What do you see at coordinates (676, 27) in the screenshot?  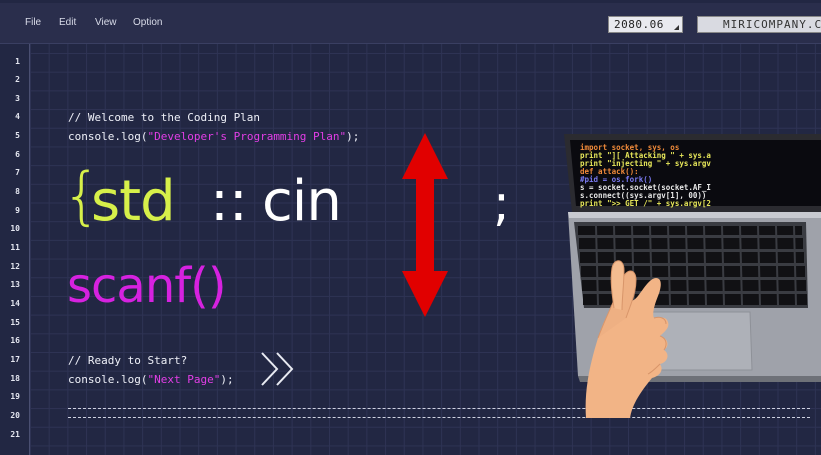 I see `dropdown-corner-icon` at bounding box center [676, 27].